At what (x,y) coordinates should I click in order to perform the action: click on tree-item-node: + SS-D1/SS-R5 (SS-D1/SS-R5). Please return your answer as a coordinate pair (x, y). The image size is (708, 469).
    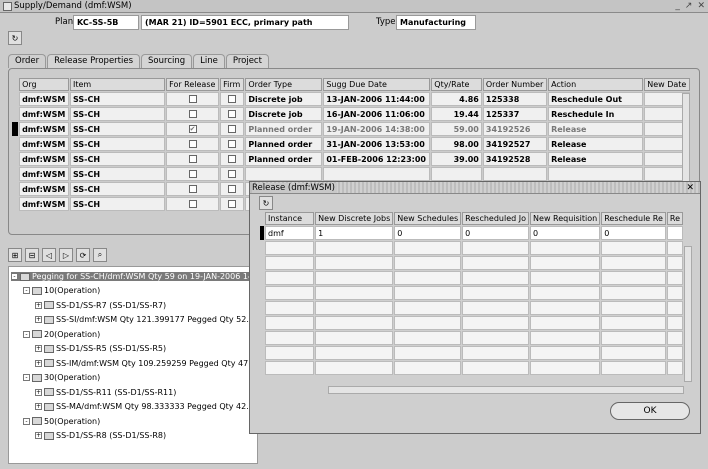
    Looking at the image, I should click on (100, 348).